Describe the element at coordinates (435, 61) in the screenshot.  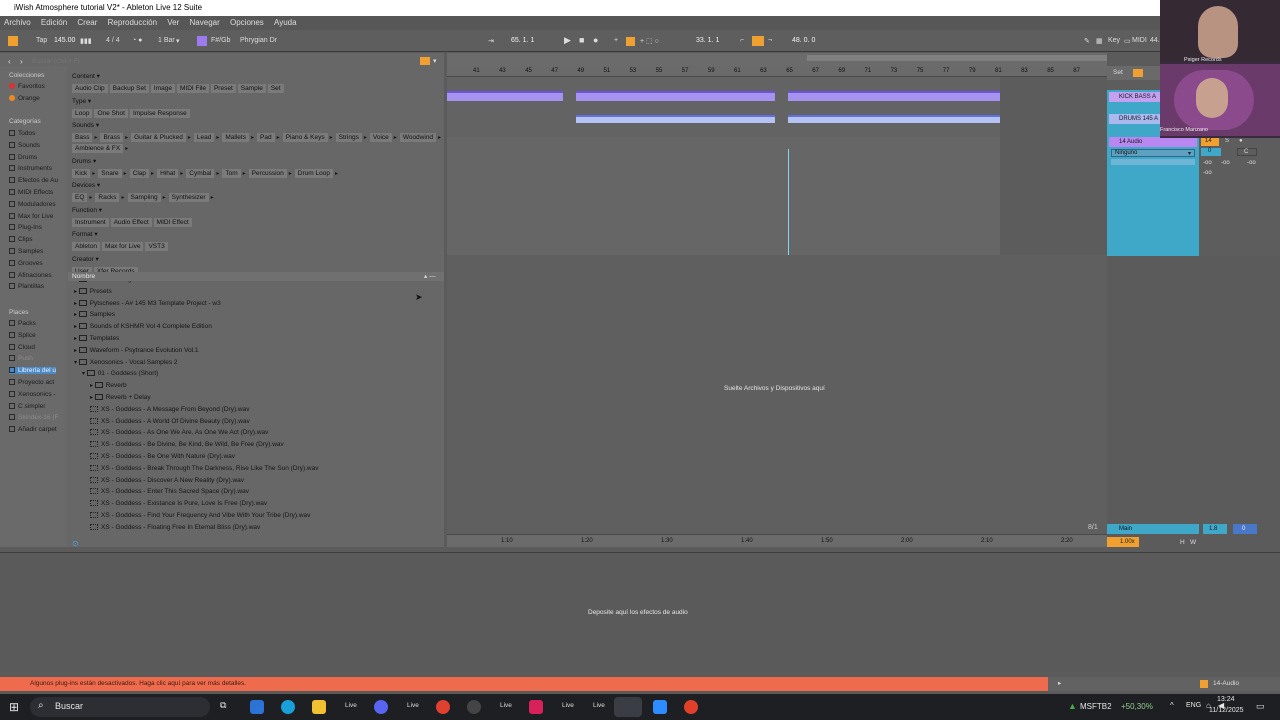
I see `filter-menu-chevron-icon: ▾` at that location.